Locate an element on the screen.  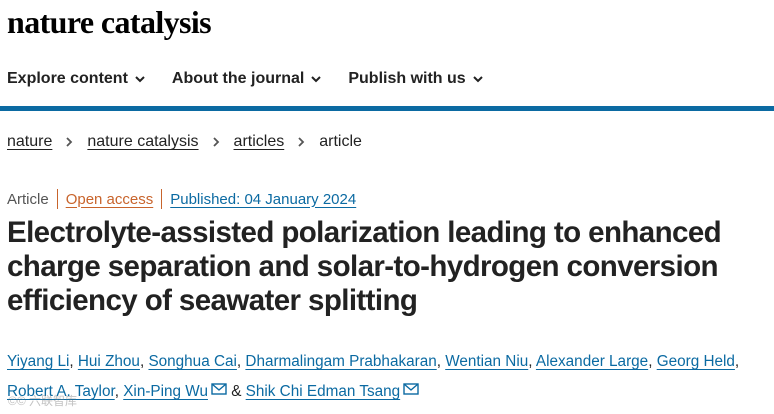
nav-about-journal-label: About the journal is located at coordinates (238, 78).